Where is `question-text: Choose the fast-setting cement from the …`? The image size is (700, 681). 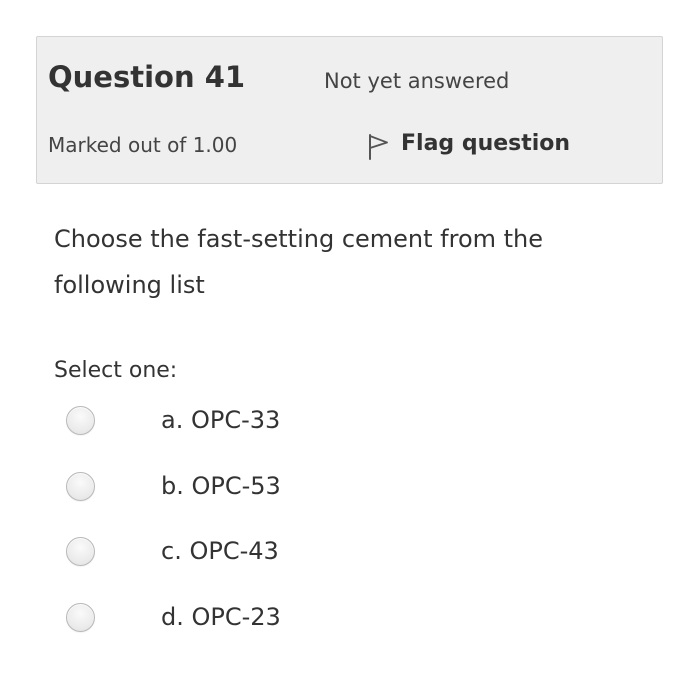 question-text: Choose the fast-setting cement from the … is located at coordinates (299, 262).